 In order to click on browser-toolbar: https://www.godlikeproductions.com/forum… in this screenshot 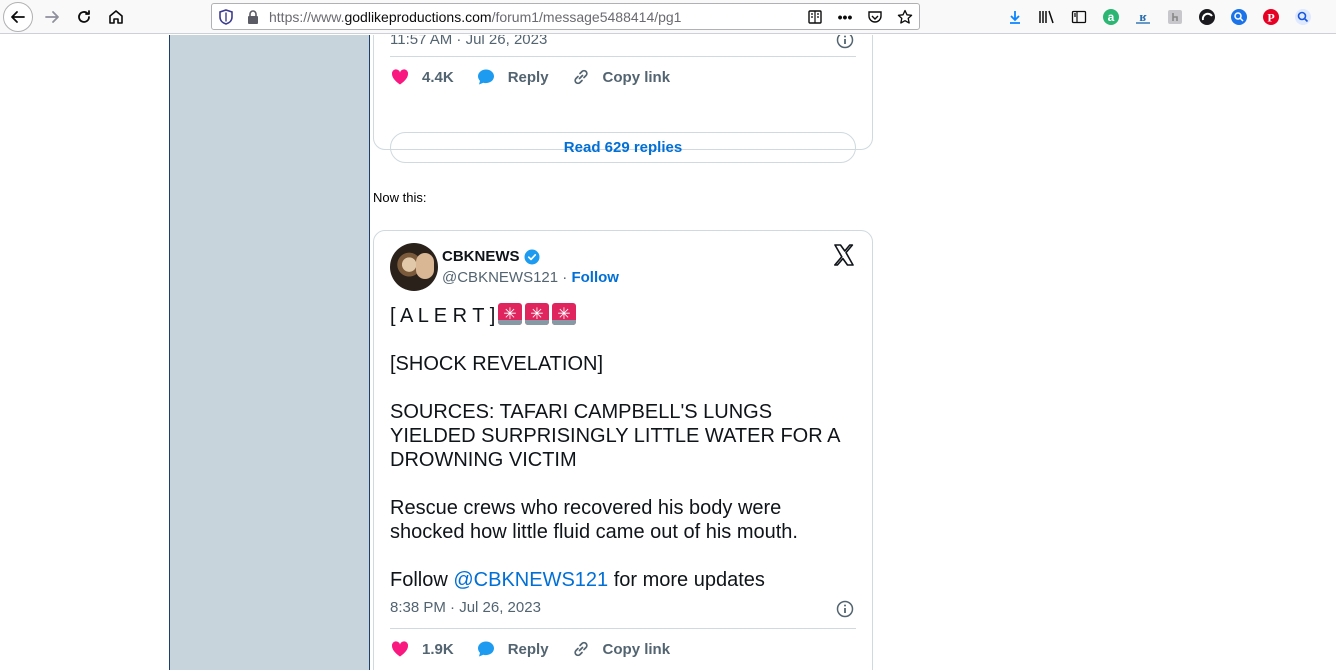, I will do `click(668, 17)`.